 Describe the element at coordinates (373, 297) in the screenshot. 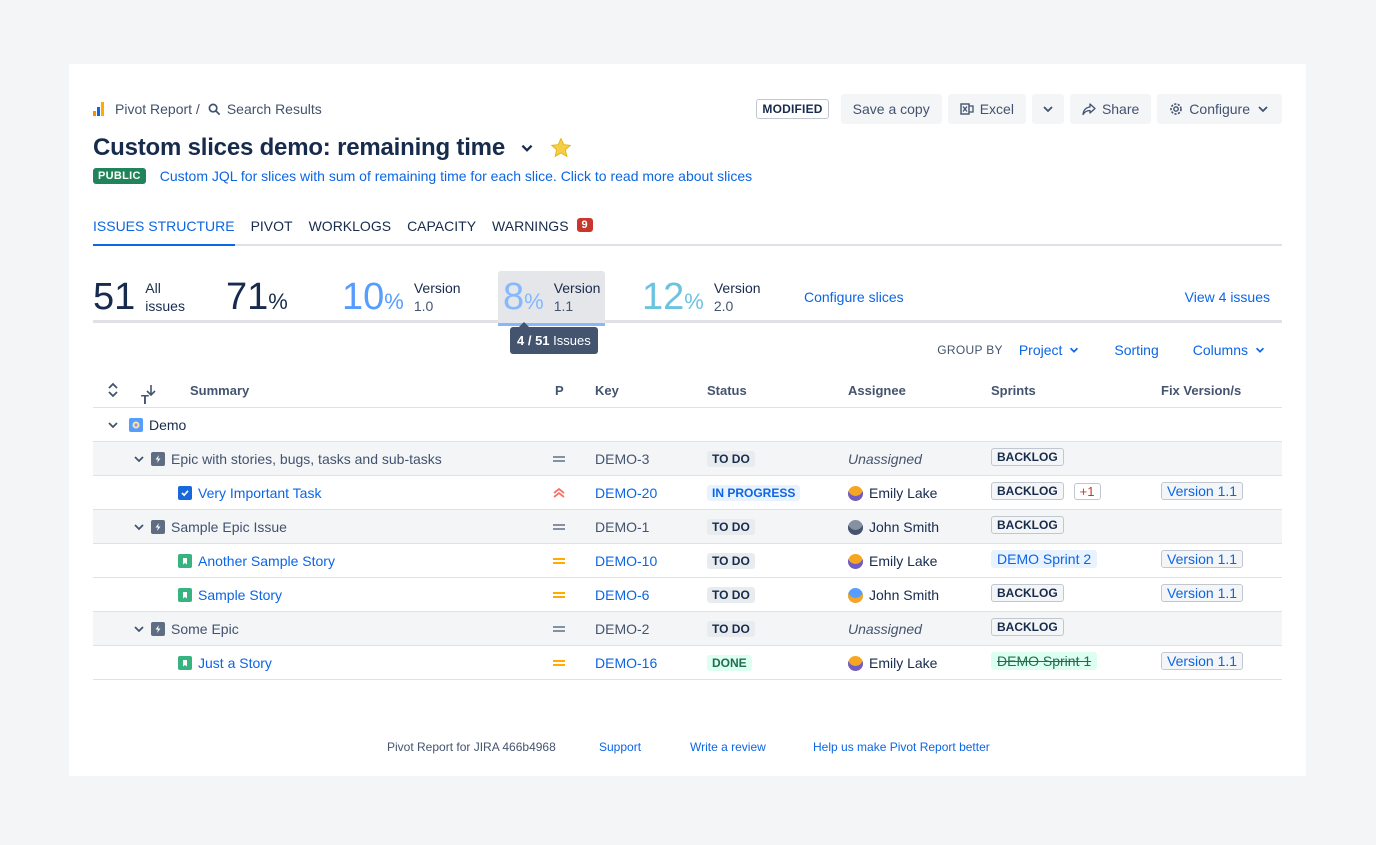

I see `slice-value: 10%` at that location.